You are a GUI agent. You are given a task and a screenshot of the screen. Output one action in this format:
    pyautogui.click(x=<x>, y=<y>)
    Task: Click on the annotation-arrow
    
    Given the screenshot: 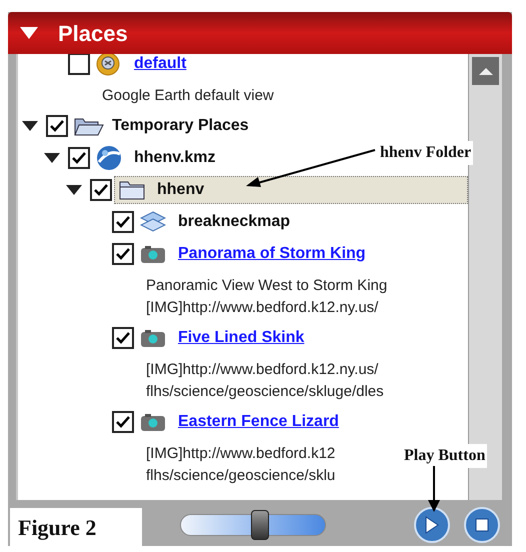 What is the action you would take?
    pyautogui.click(x=434, y=489)
    